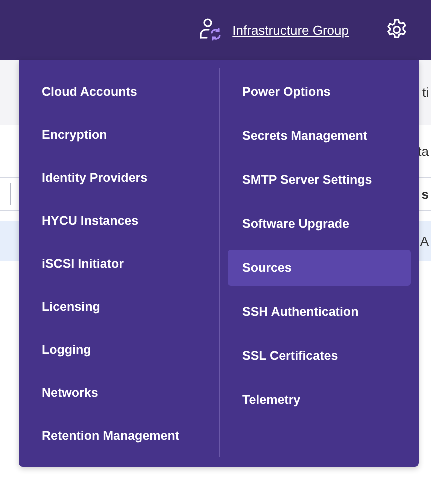 Image resolution: width=431 pixels, height=490 pixels. I want to click on menu-item: Power Options, so click(319, 92).